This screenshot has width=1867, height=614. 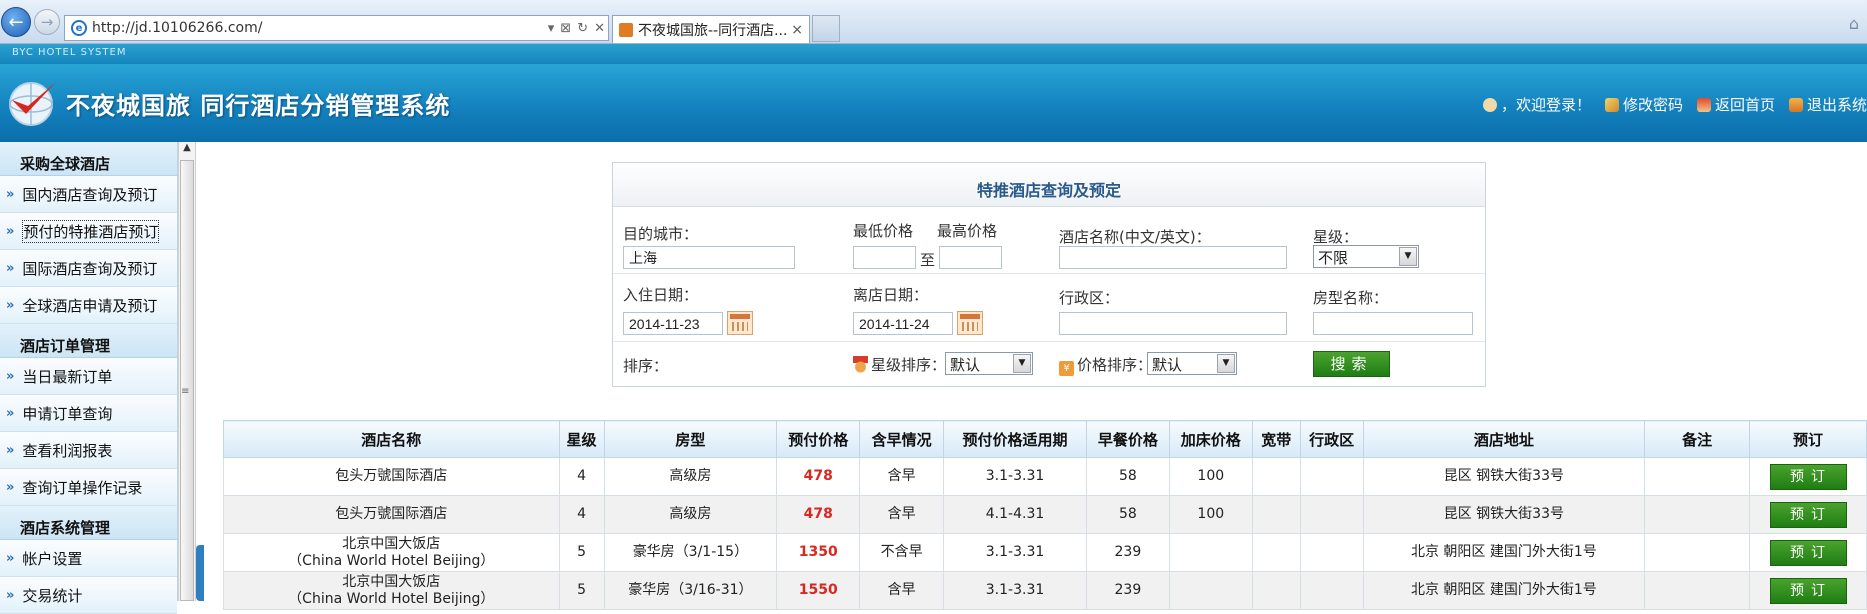 What do you see at coordinates (928, 260) in the screenshot?
I see `price-range-separator: 至` at bounding box center [928, 260].